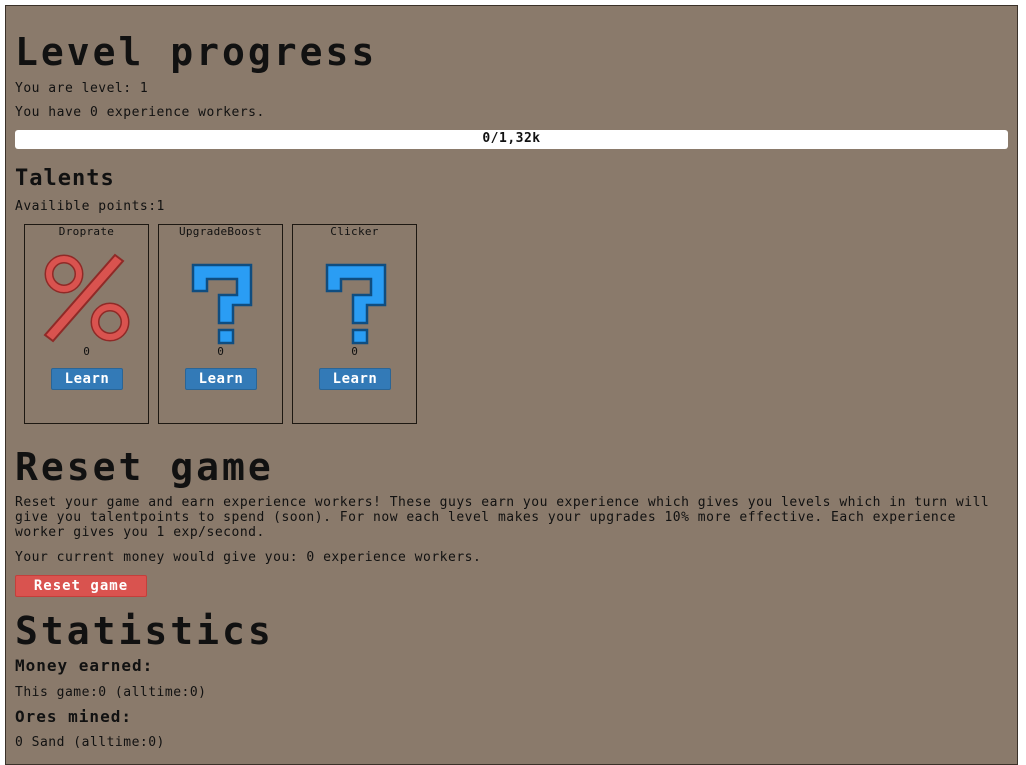  I want to click on level-progress-title: Level progress, so click(196, 52).